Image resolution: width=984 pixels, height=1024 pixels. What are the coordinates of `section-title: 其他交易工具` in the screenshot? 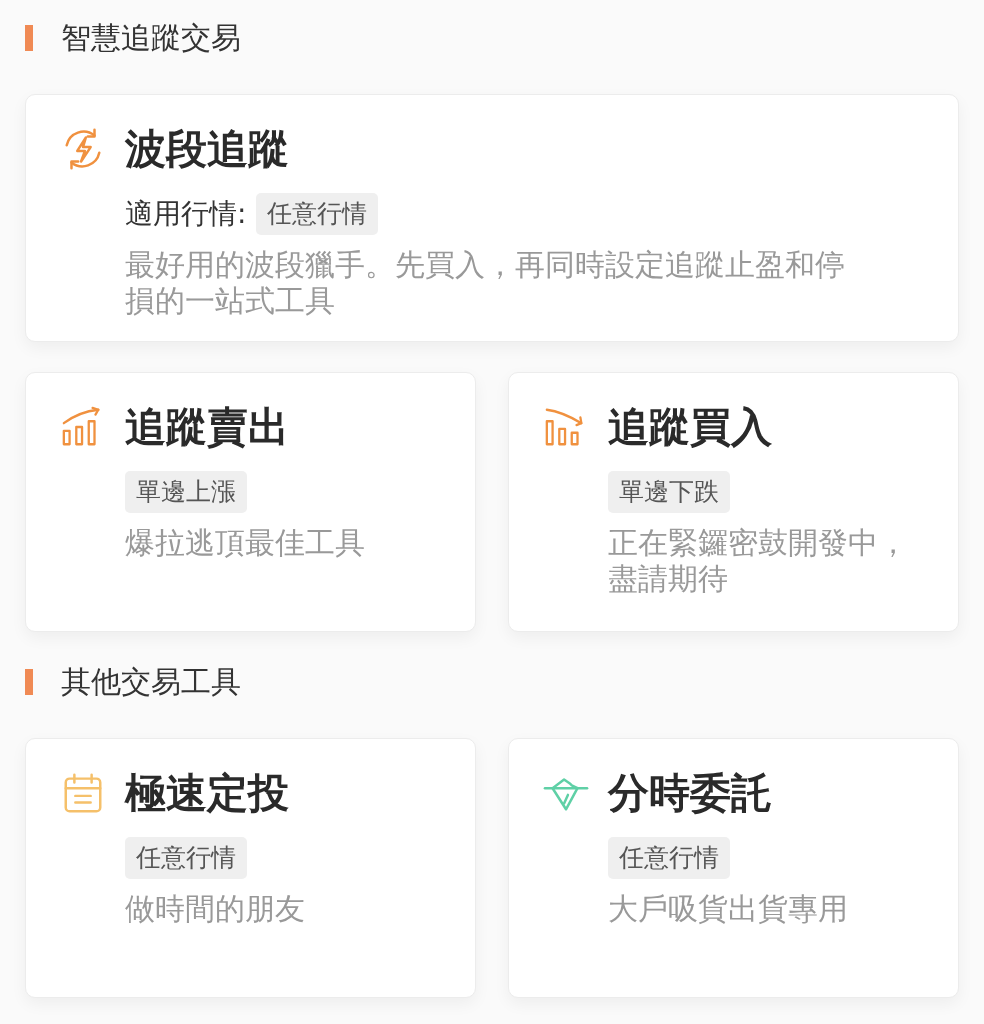 It's located at (151, 681).